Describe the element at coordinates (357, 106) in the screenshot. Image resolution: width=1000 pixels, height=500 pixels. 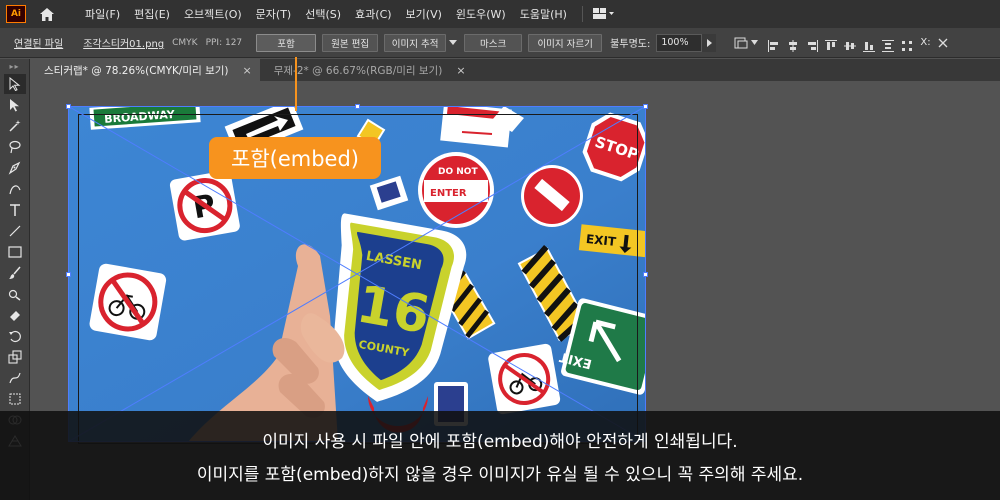
I see `handle-top-center` at that location.